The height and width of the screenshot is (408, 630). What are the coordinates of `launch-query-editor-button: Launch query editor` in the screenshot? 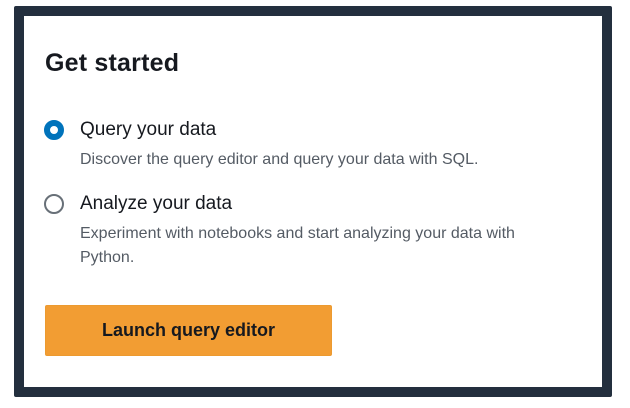 It's located at (188, 330).